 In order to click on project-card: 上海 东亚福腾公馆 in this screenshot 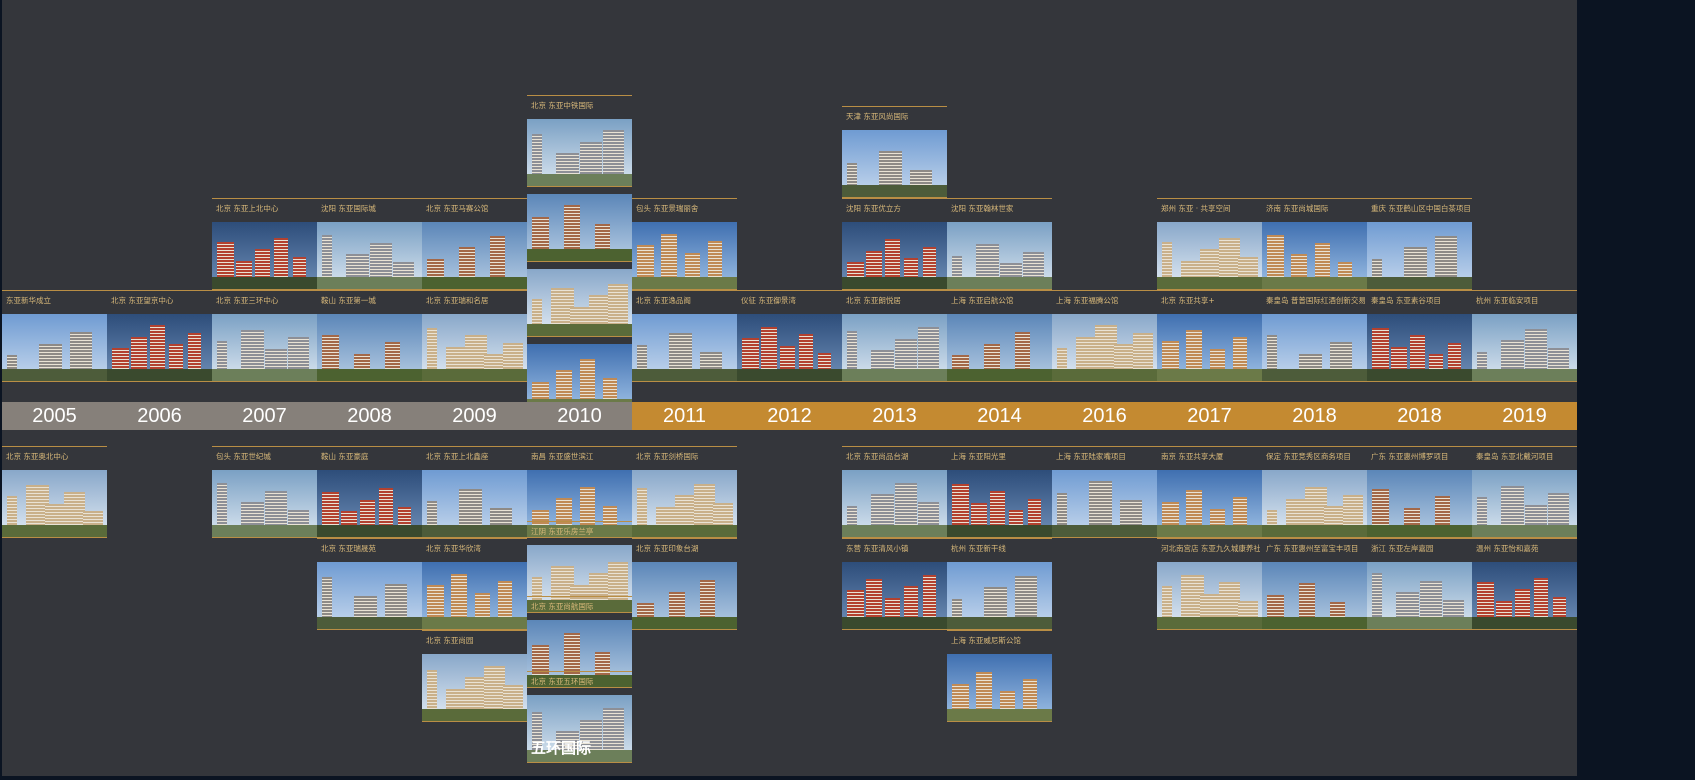, I will do `click(1104, 336)`.